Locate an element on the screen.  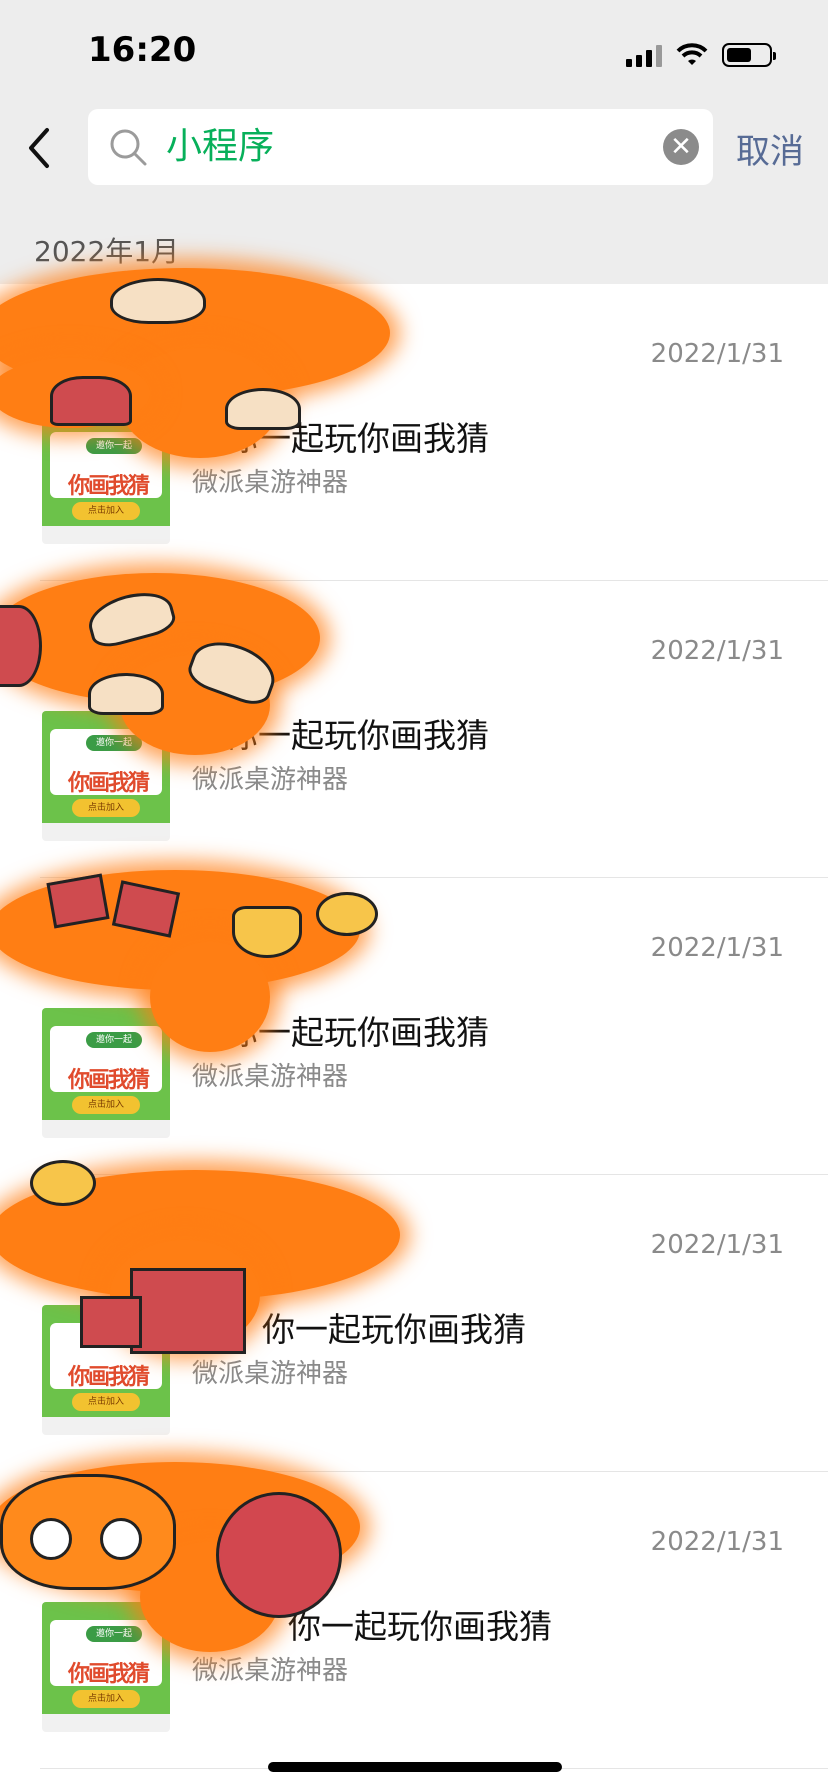
item-subtitle: 微派桌游神器 is located at coordinates (270, 483).